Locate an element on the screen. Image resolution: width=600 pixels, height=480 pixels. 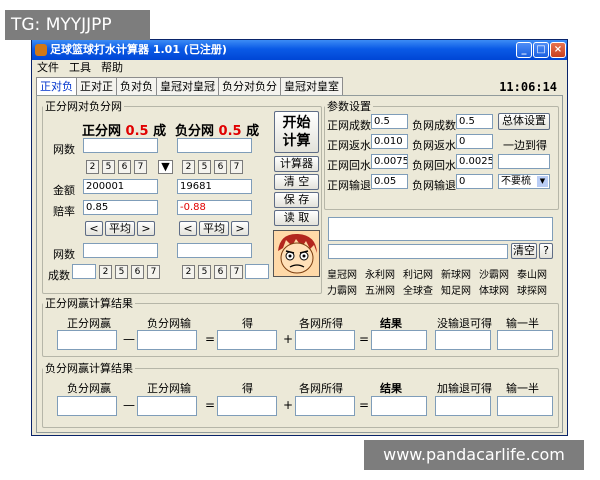
r2-h4: 各网所得 is located at coordinates (321, 388).